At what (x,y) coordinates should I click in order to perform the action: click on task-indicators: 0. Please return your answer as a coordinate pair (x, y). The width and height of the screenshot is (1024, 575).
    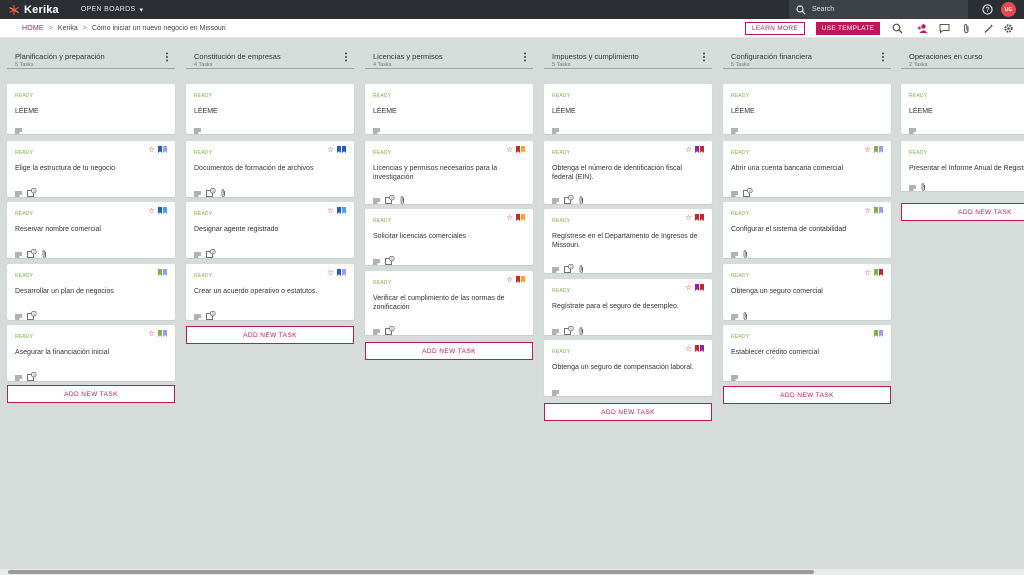
    Looking at the image, I should click on (28, 193).